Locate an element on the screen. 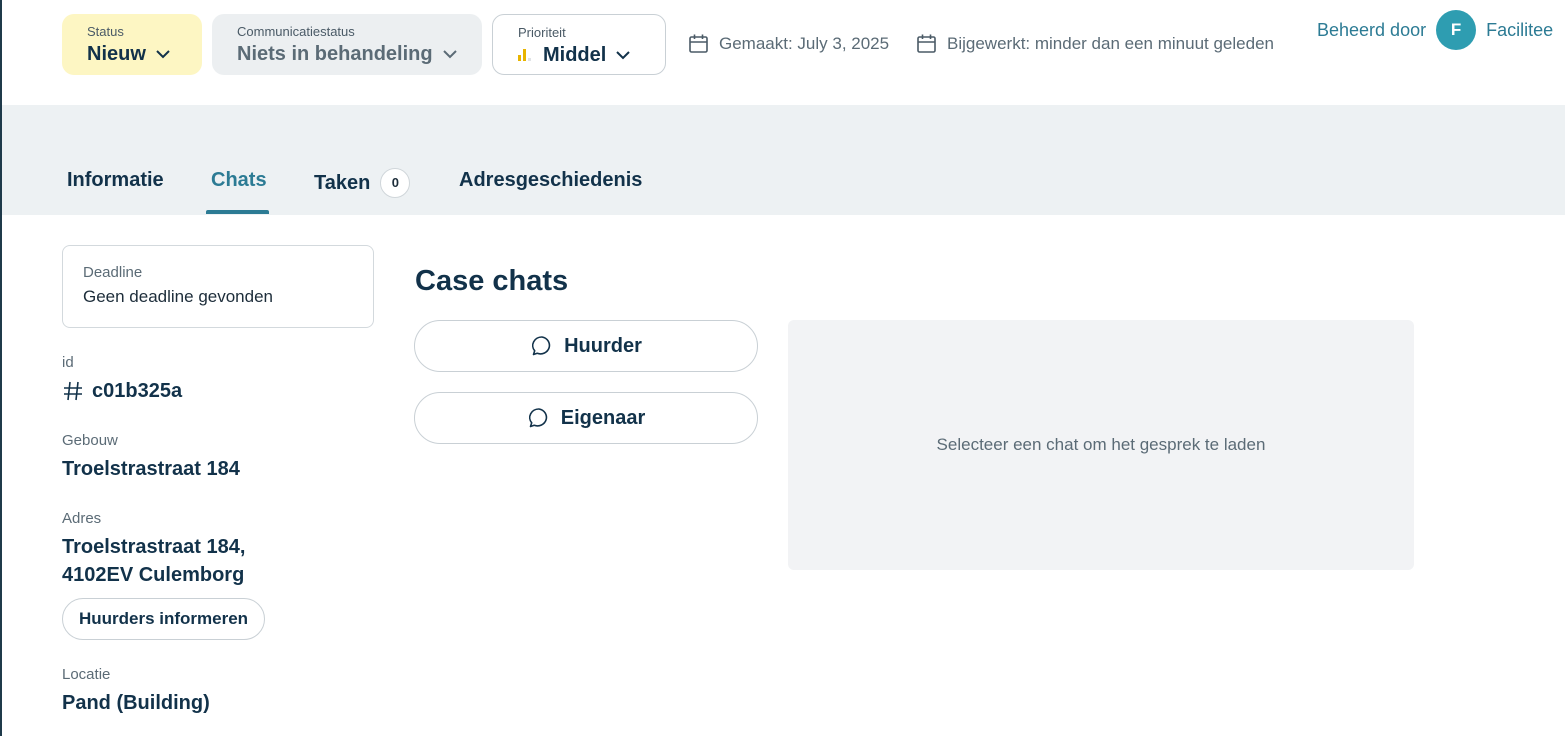 The width and height of the screenshot is (1565, 736). building-field: Gebouw Troelstrastraat 184 is located at coordinates (151, 457).